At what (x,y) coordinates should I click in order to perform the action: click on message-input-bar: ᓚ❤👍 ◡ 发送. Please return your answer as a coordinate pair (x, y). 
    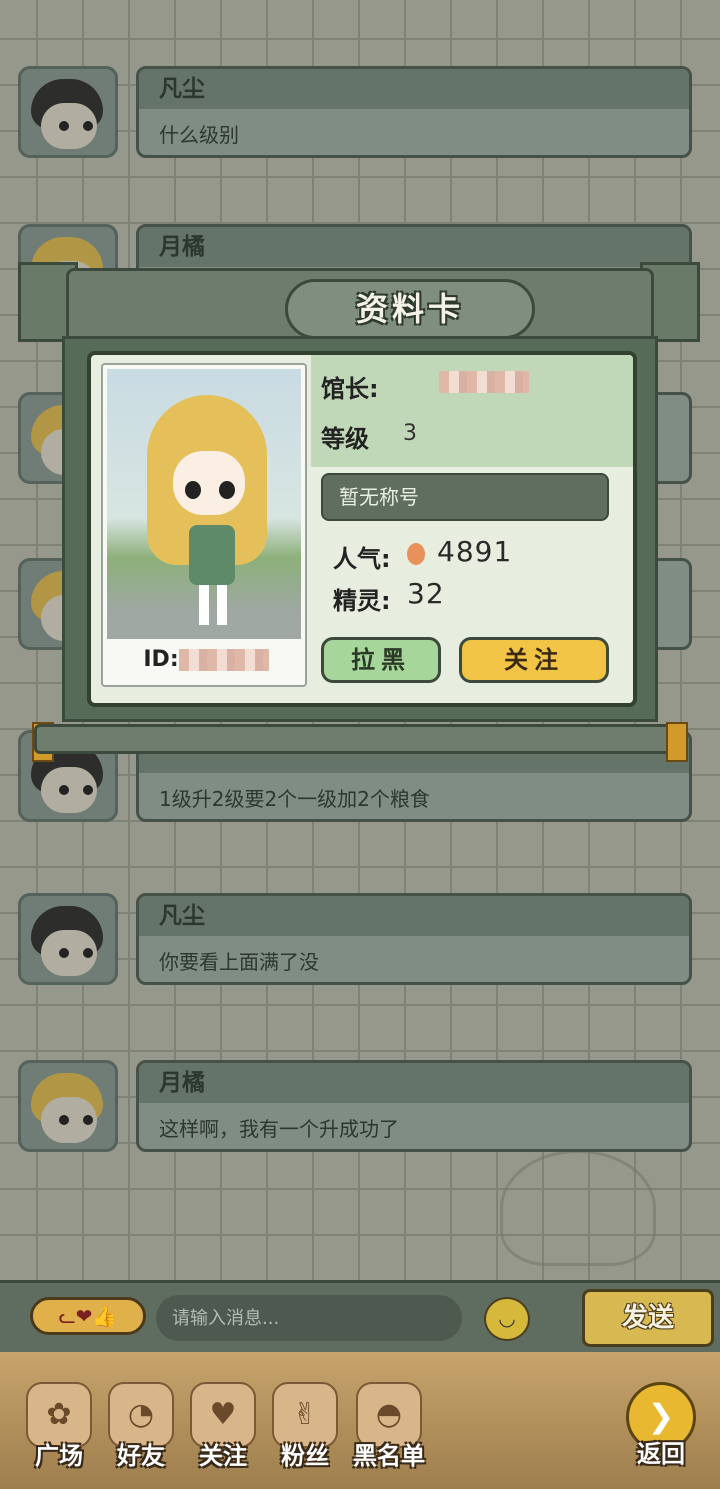
    Looking at the image, I should click on (360, 1316).